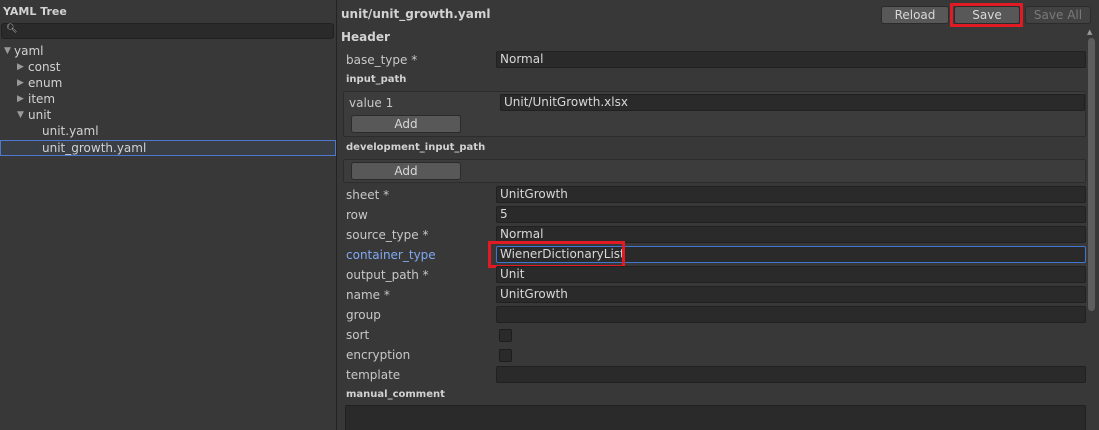  Describe the element at coordinates (791, 59) in the screenshot. I see `base-type-field: Normal` at that location.